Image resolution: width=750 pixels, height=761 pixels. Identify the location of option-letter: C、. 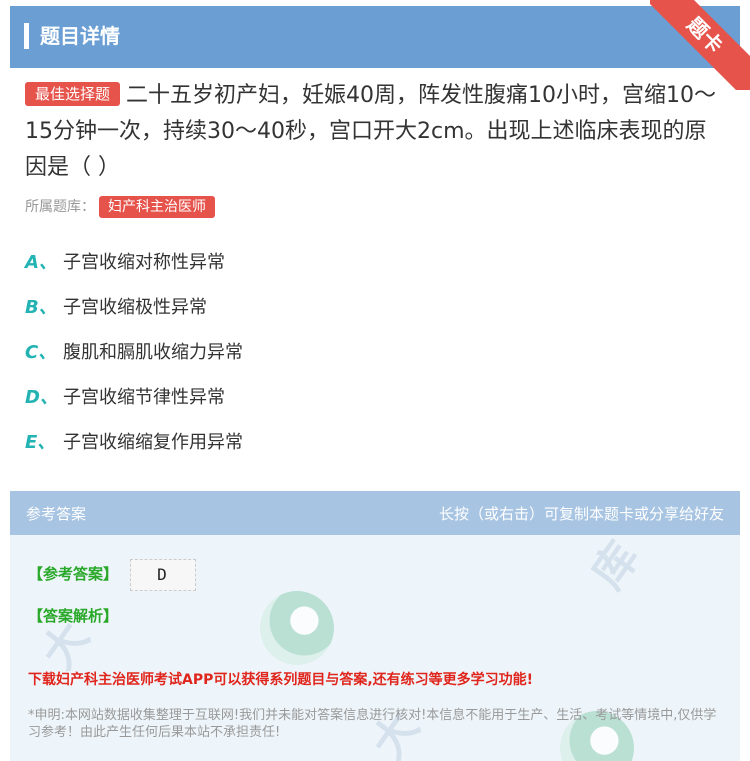
(41, 352).